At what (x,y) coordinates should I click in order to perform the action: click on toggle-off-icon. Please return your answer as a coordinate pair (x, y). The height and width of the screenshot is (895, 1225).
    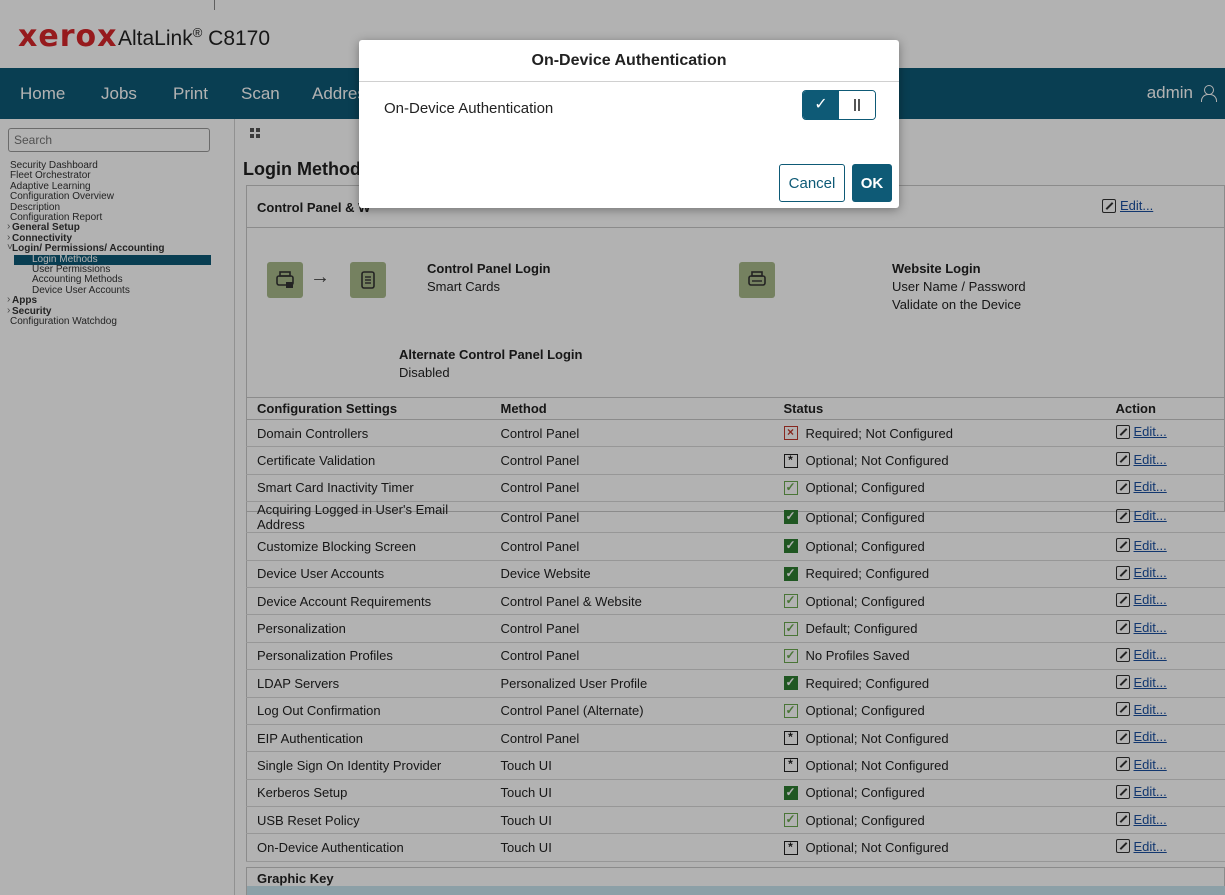
    Looking at the image, I should click on (857, 105).